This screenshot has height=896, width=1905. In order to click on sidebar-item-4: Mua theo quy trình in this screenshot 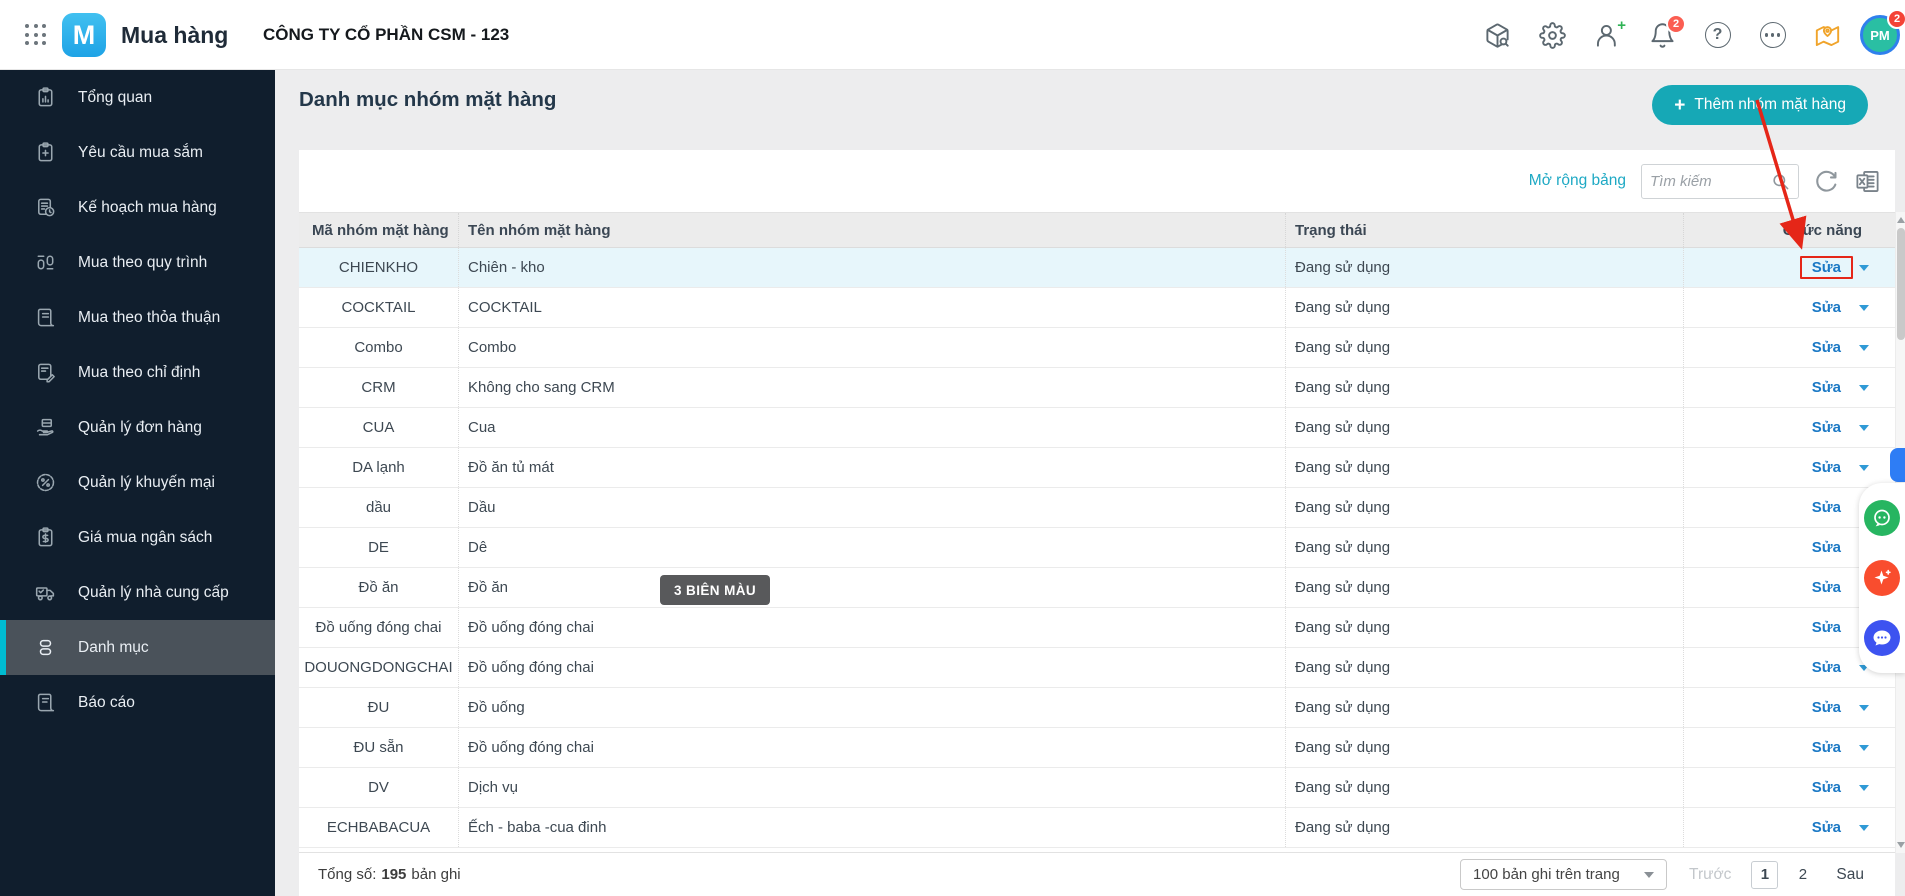, I will do `click(137, 262)`.